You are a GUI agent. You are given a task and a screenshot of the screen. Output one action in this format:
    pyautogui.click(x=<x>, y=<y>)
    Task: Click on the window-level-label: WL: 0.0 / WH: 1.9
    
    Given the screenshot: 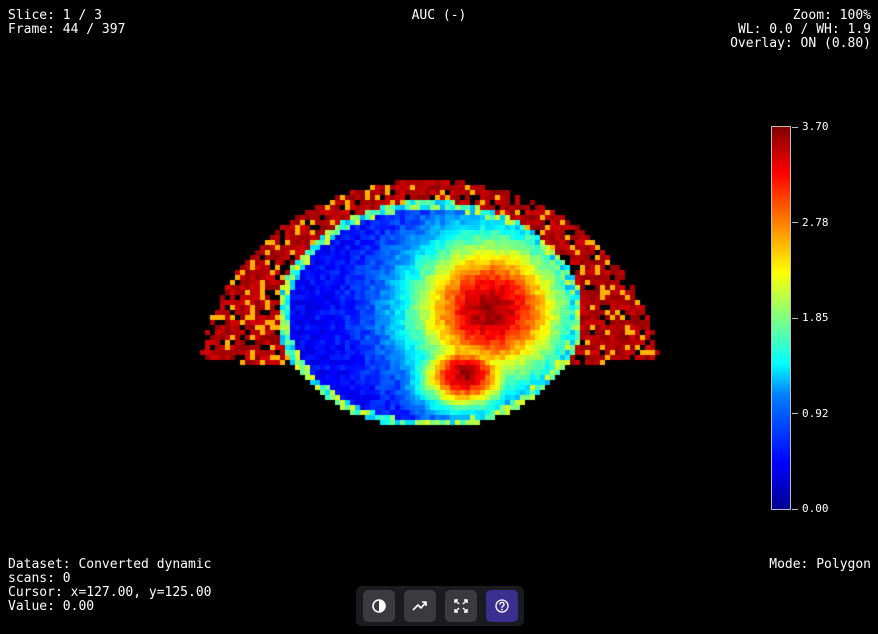 What is the action you would take?
    pyautogui.click(x=804, y=29)
    